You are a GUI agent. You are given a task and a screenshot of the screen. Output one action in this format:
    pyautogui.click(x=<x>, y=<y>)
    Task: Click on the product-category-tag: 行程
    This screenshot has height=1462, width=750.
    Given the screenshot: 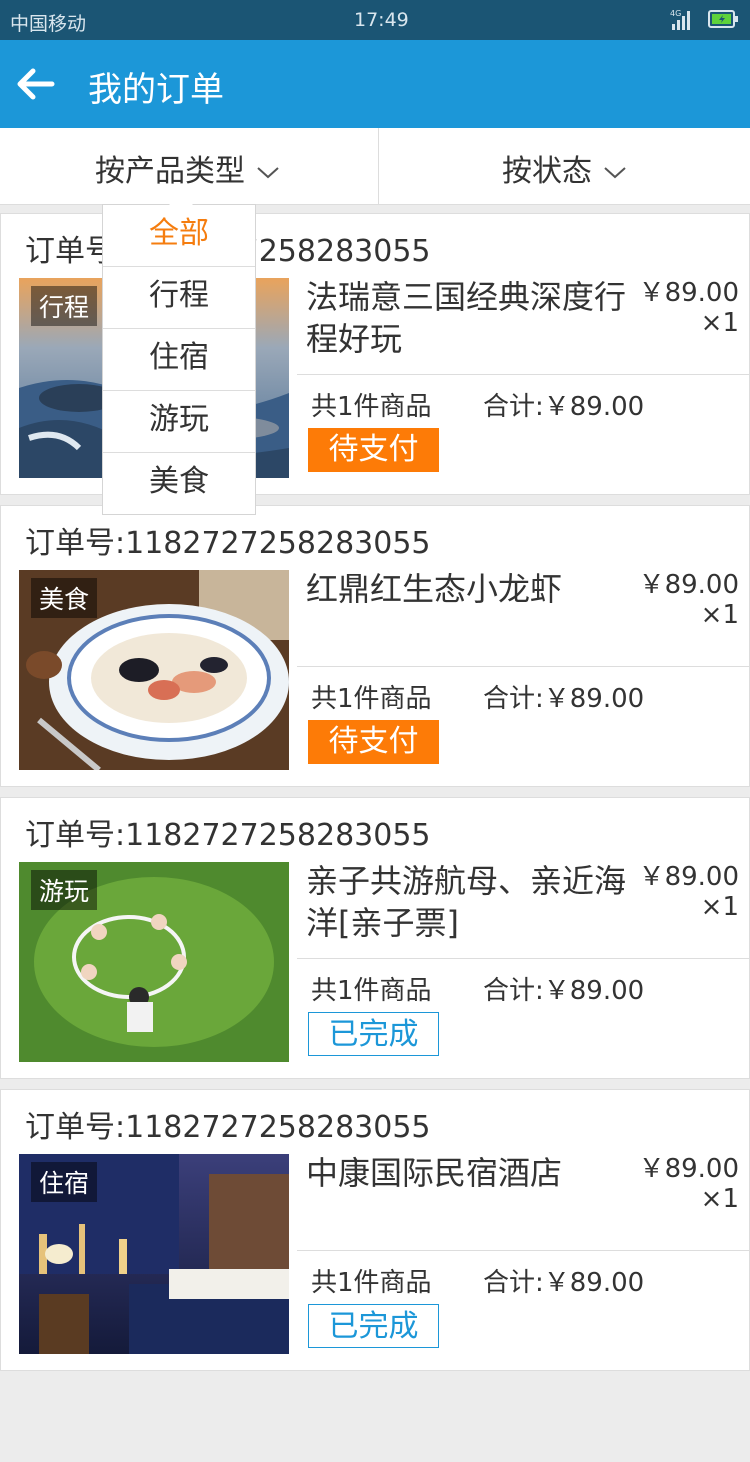 What is the action you would take?
    pyautogui.click(x=64, y=306)
    